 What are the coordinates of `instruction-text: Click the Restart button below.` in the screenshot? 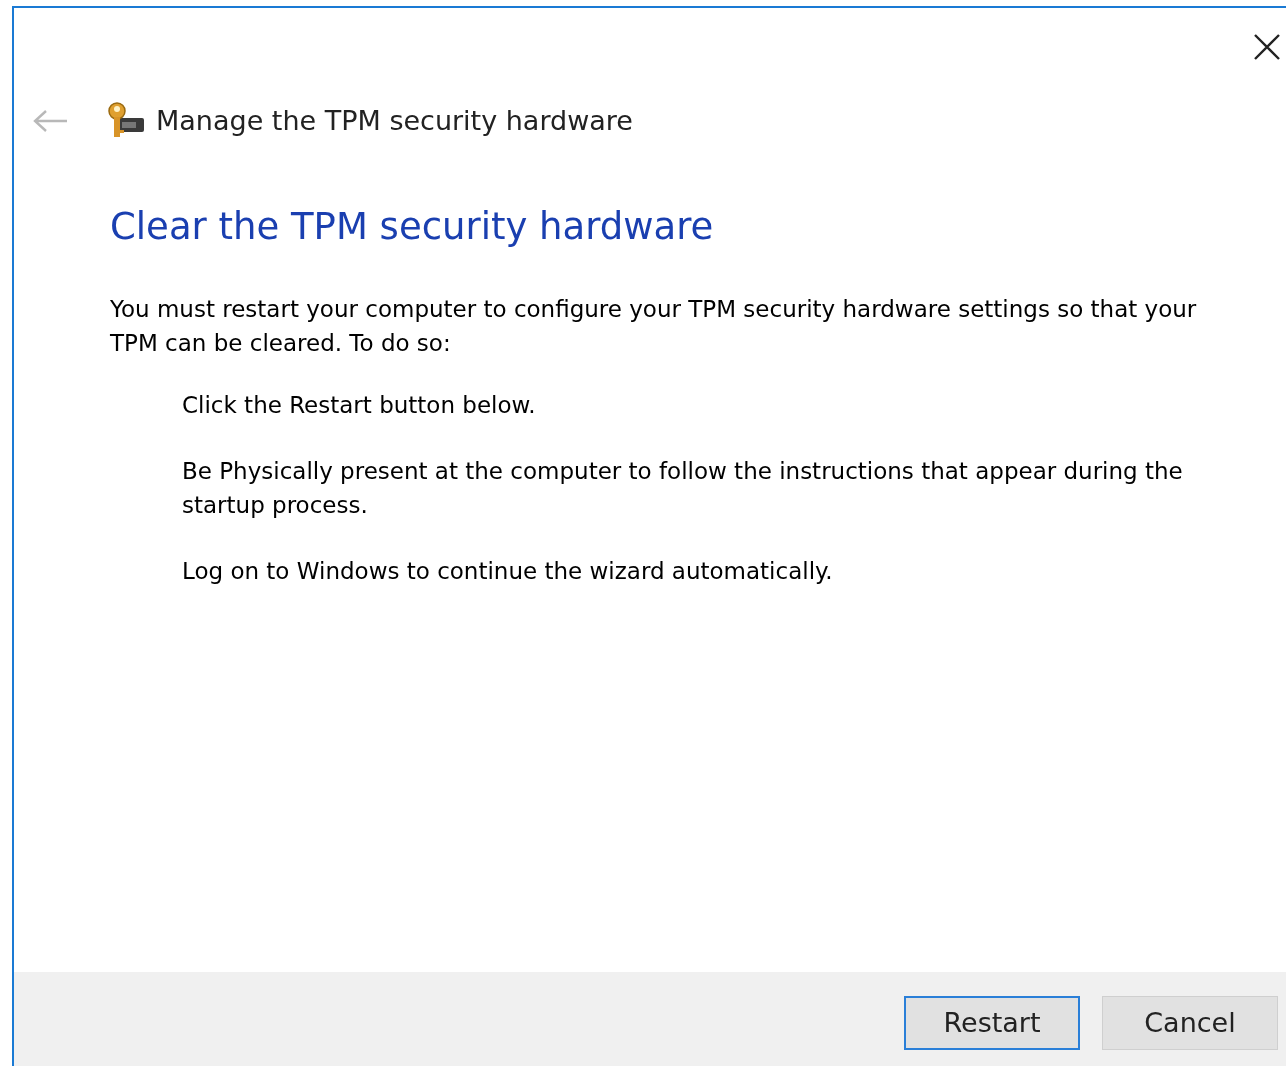 It's located at (359, 406).